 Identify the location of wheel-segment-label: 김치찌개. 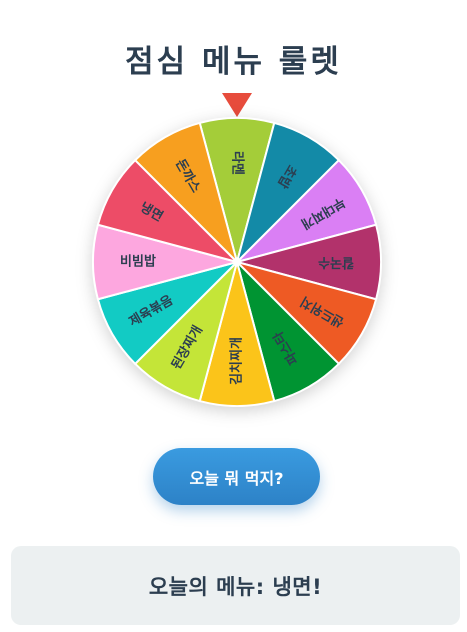
(237, 361).